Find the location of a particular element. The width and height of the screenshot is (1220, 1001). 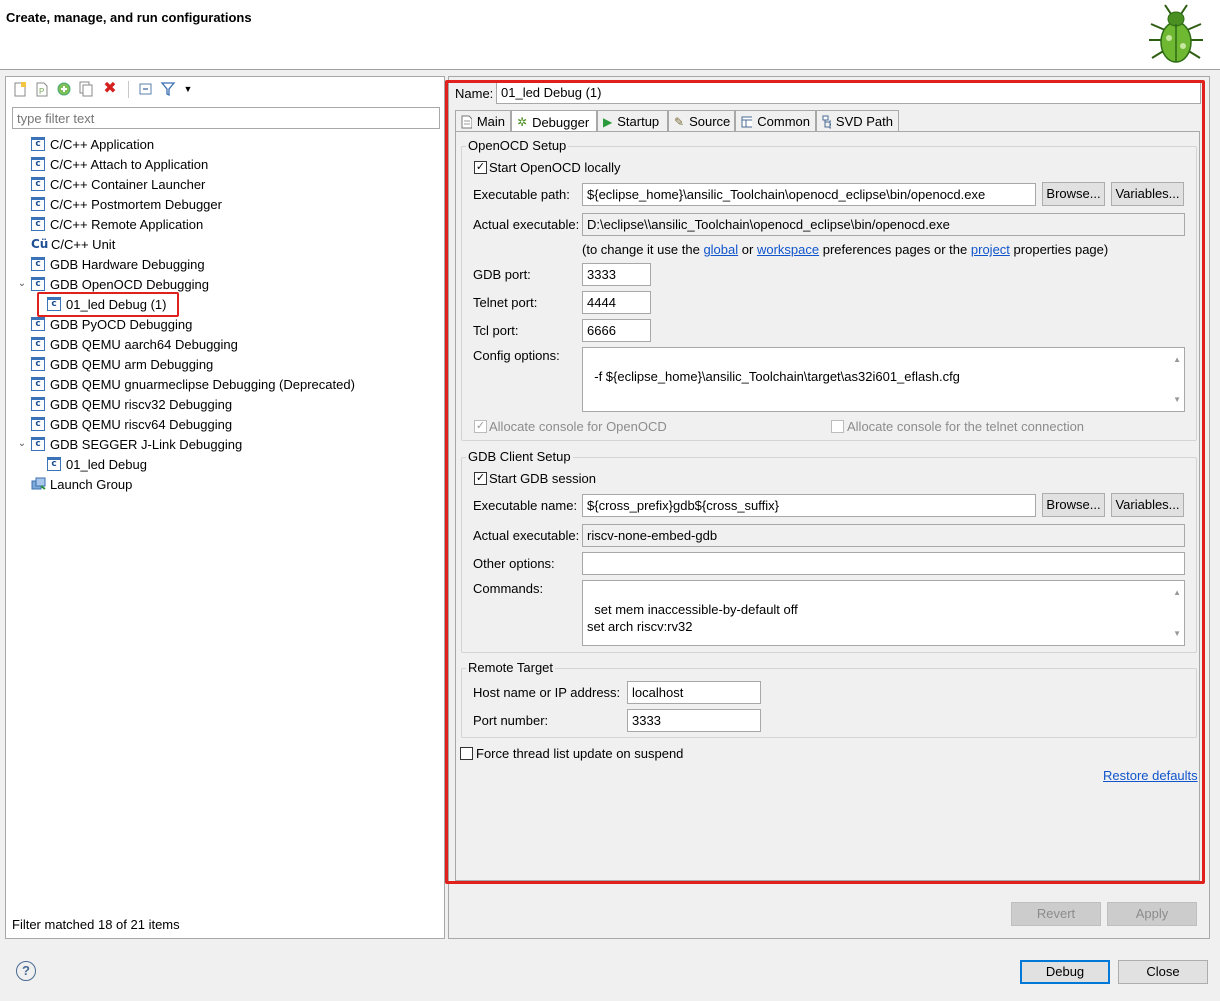

tree-item-label: C/C++ Remote Application is located at coordinates (127, 224).